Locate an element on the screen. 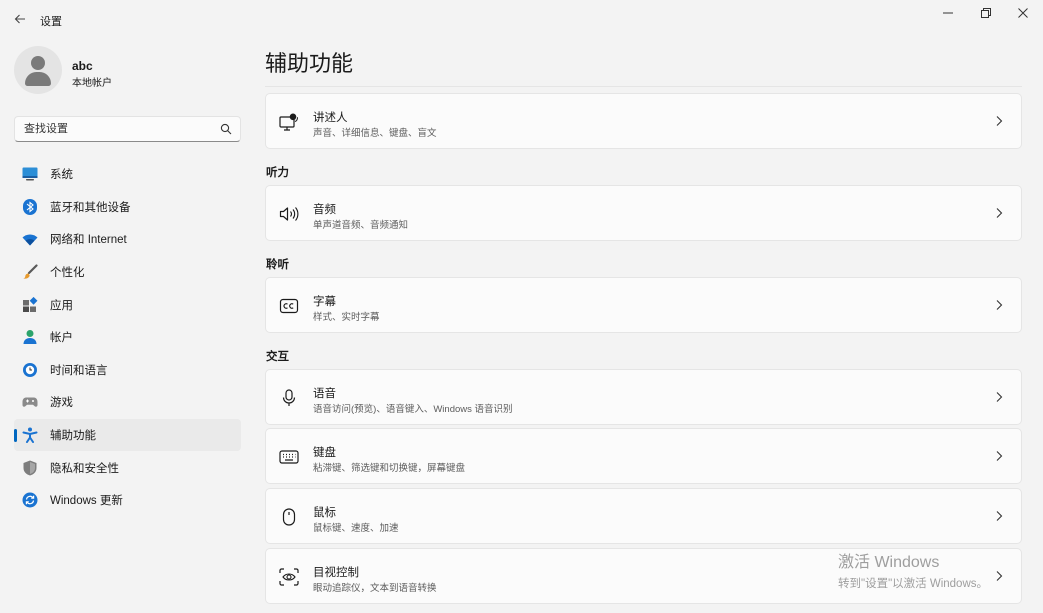 The image size is (1043, 613). microphone-icon is located at coordinates (289, 398).